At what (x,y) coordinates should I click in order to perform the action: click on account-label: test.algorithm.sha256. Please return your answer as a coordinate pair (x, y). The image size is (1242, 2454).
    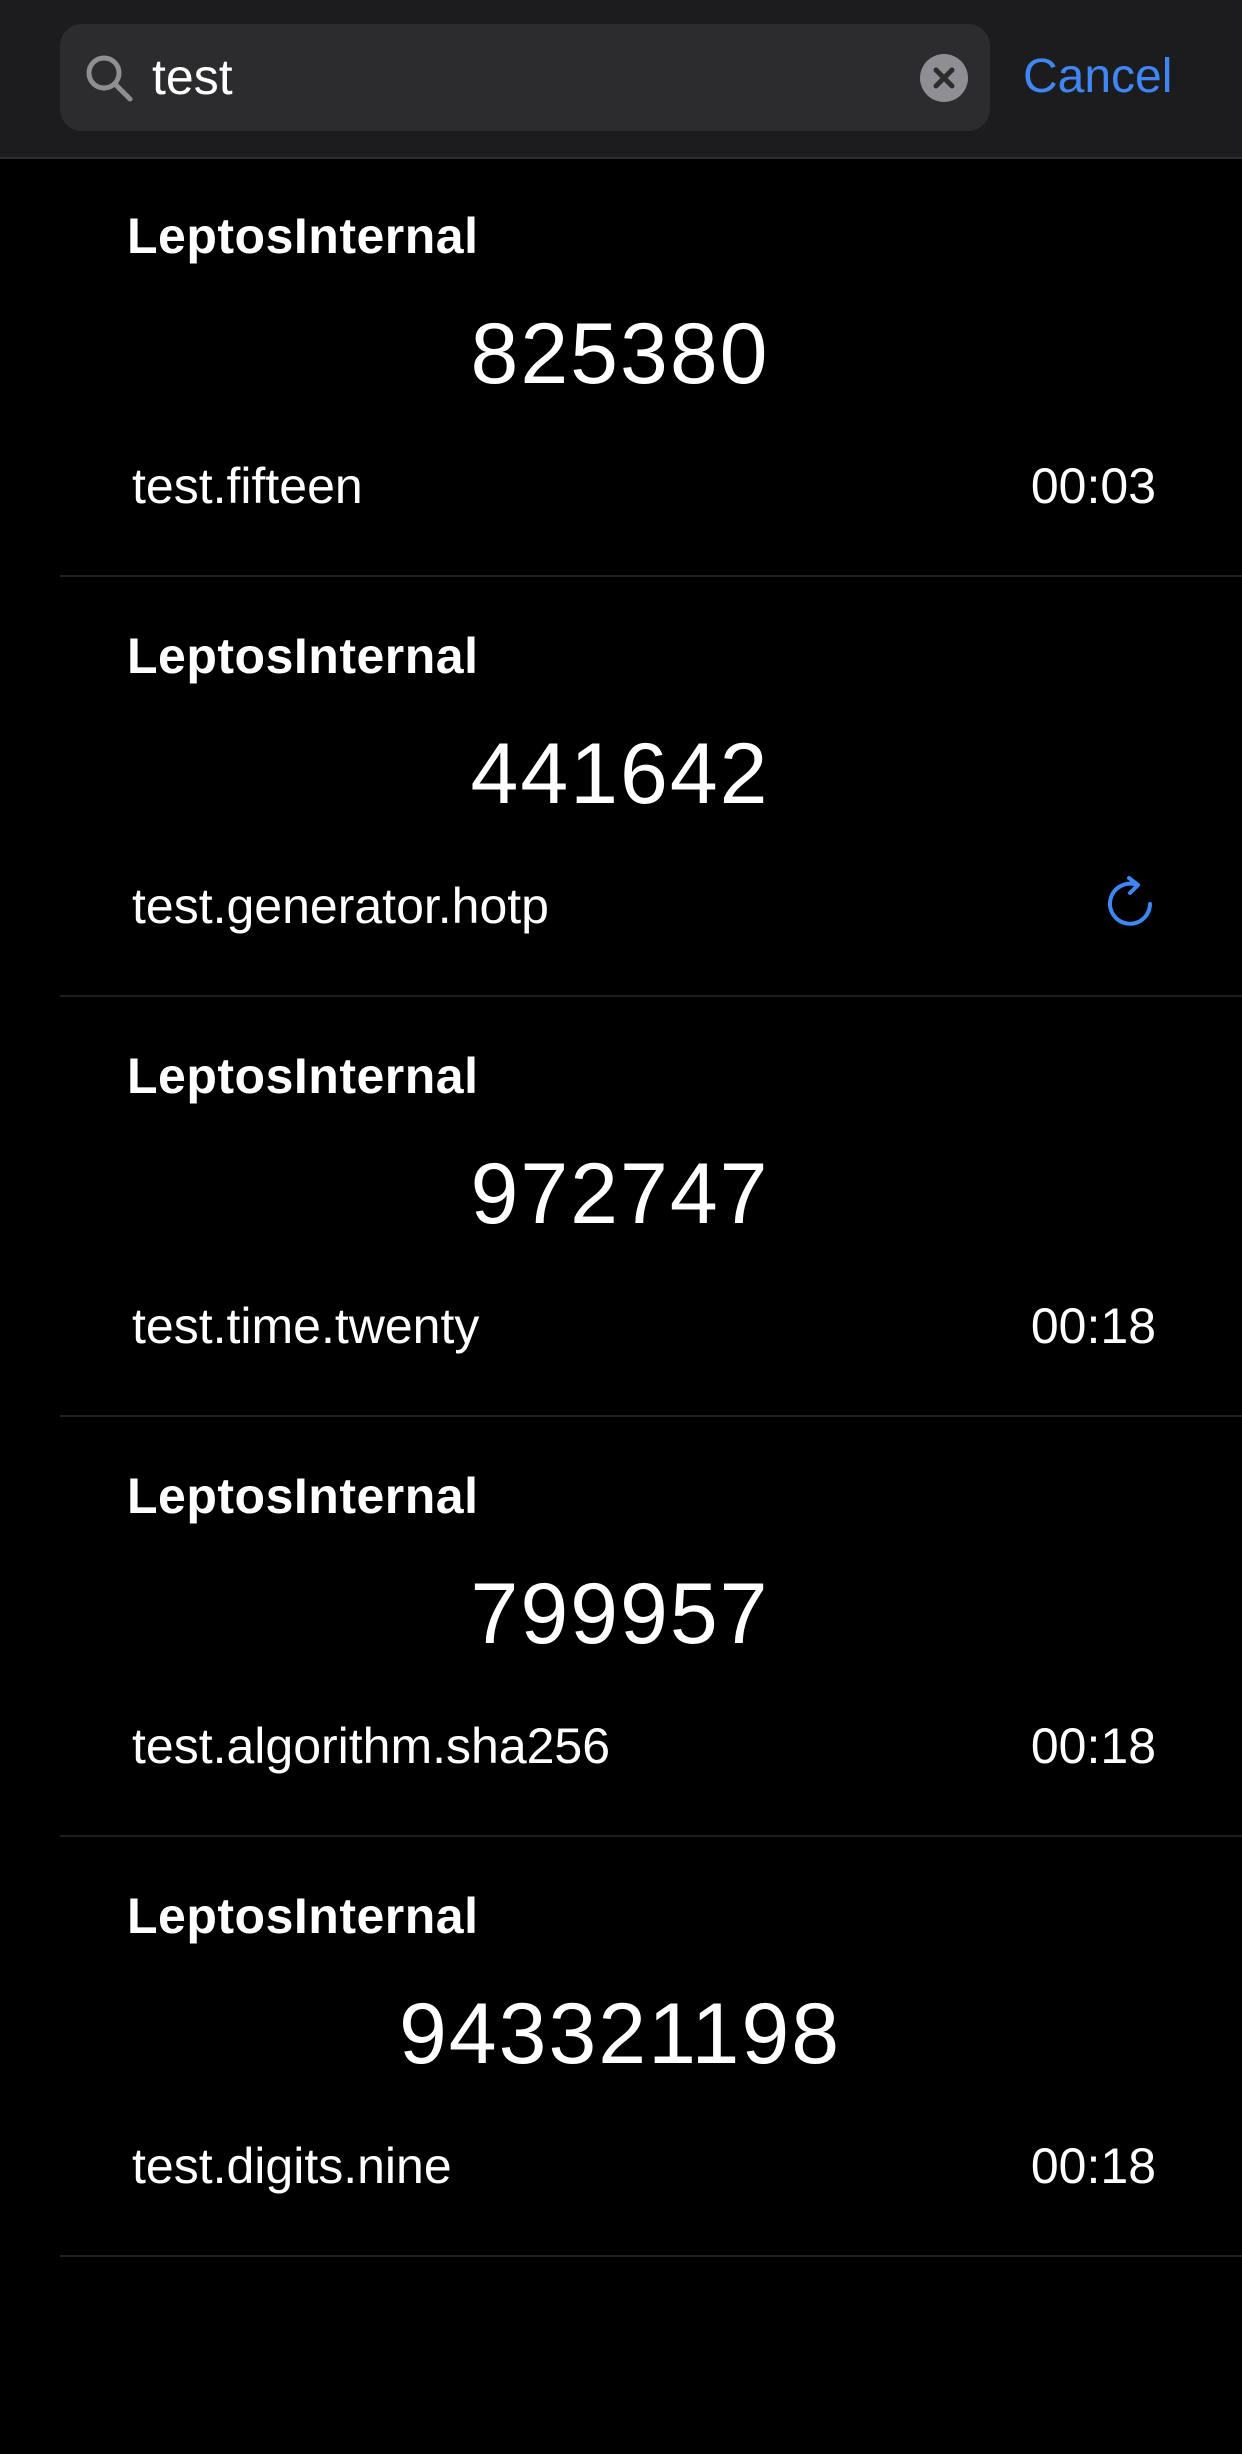
    Looking at the image, I should click on (371, 1746).